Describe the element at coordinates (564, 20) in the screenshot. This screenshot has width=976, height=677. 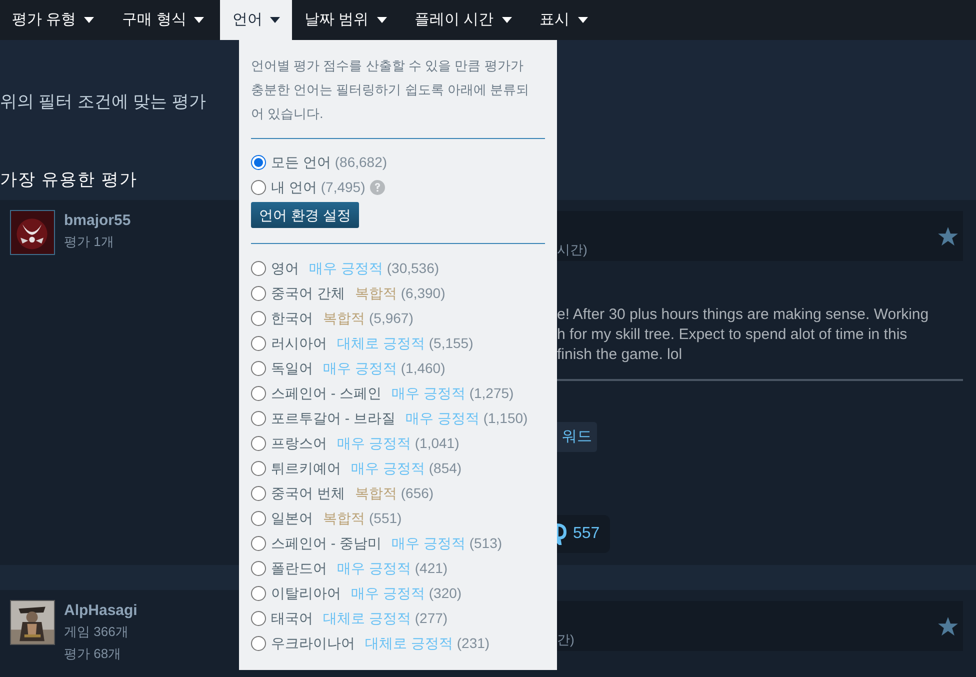
I see `filter-tab: 표시` at that location.